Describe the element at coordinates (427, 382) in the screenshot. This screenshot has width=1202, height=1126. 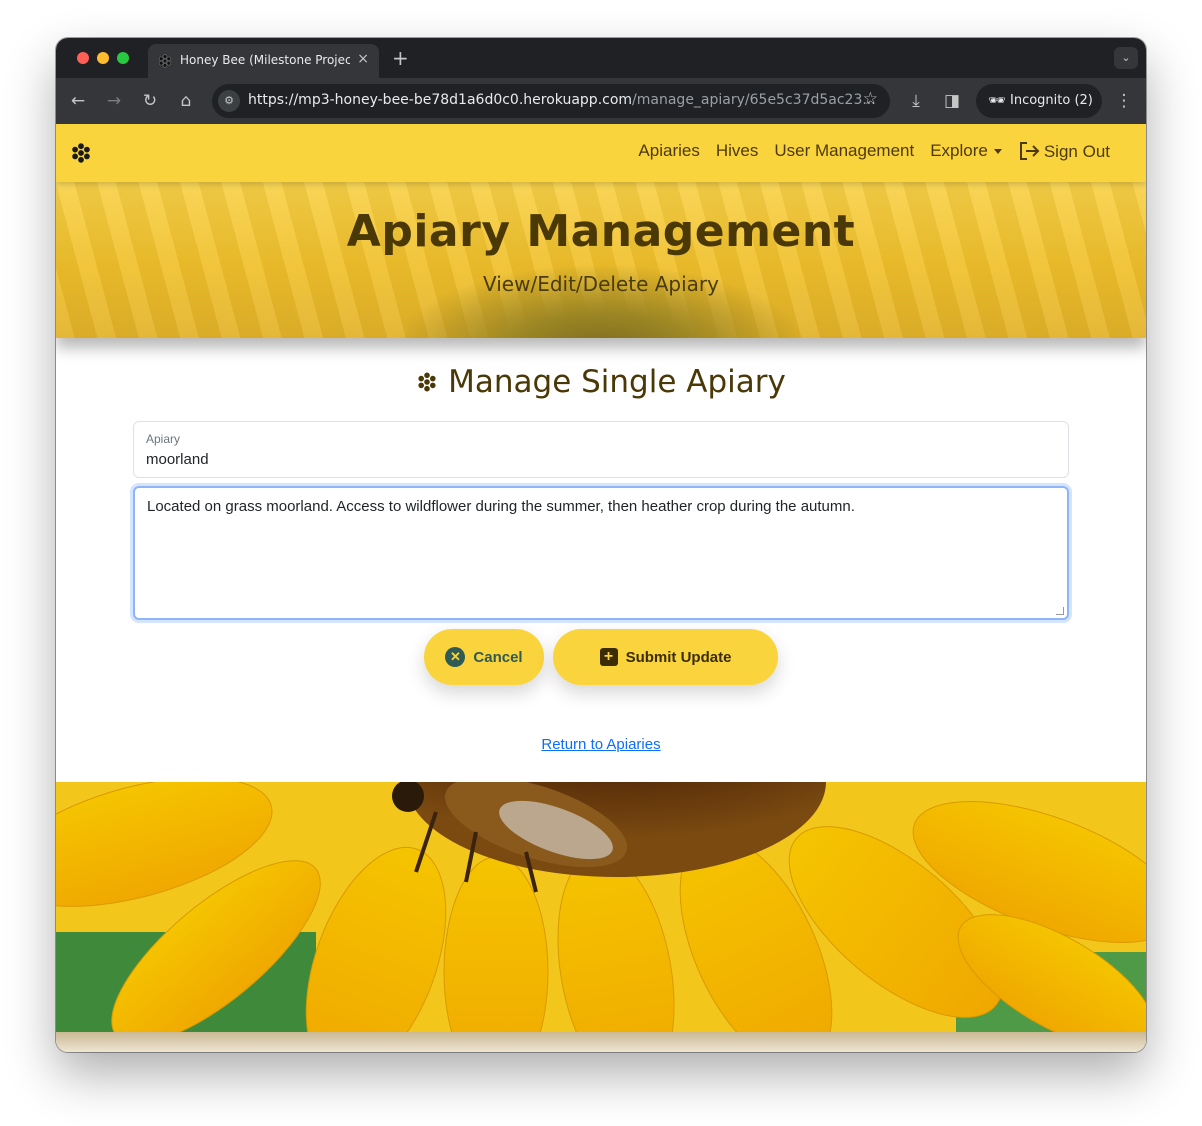
I see `honeycomb-icon` at that location.